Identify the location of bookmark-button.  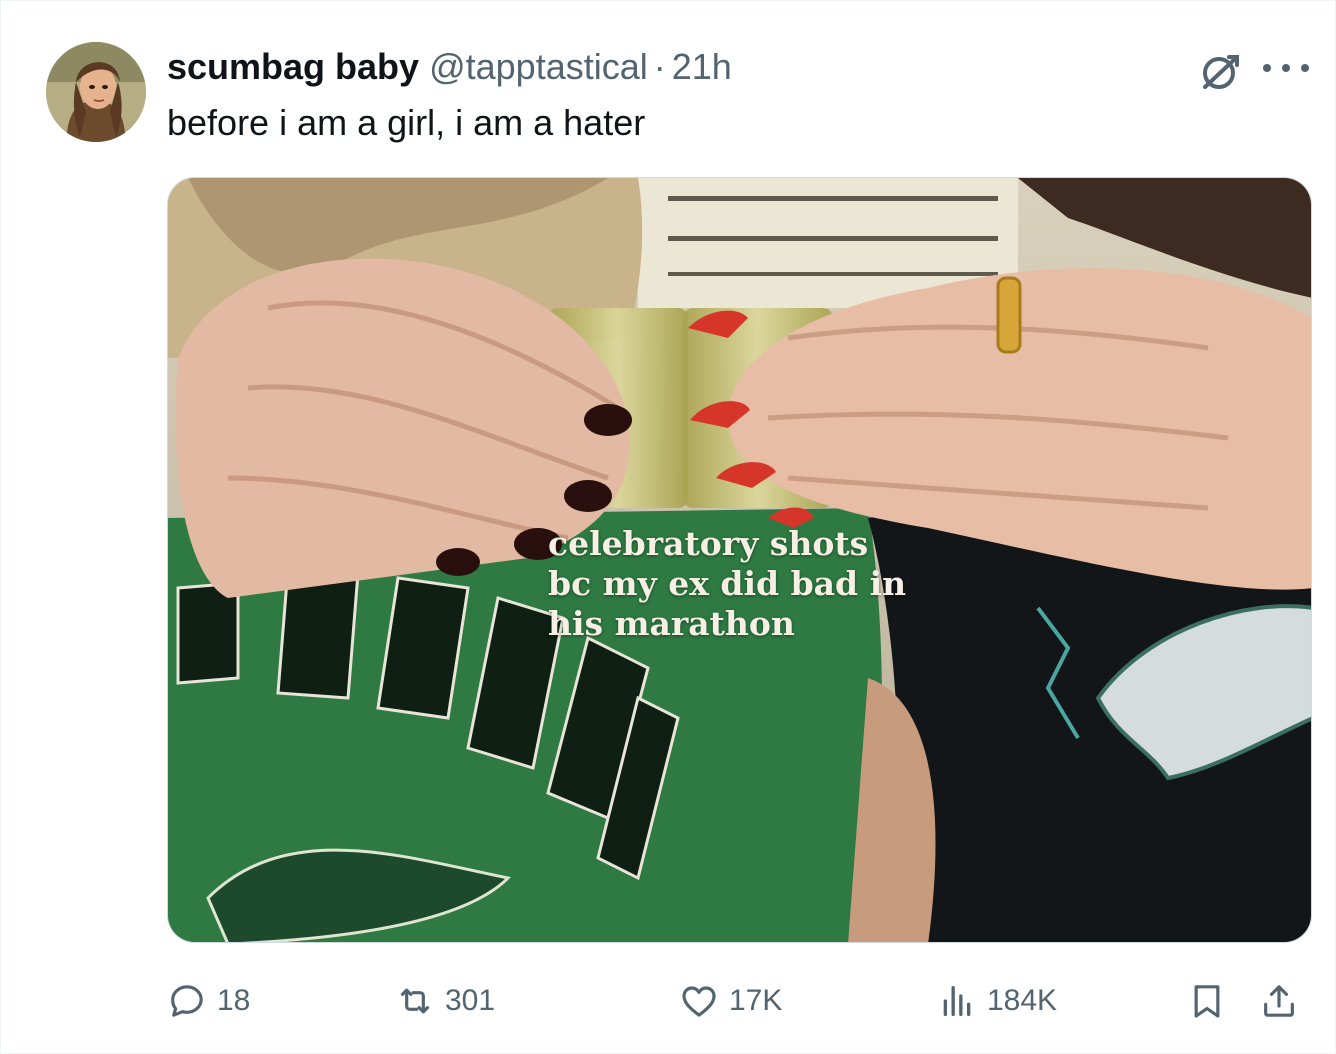
(1207, 1001).